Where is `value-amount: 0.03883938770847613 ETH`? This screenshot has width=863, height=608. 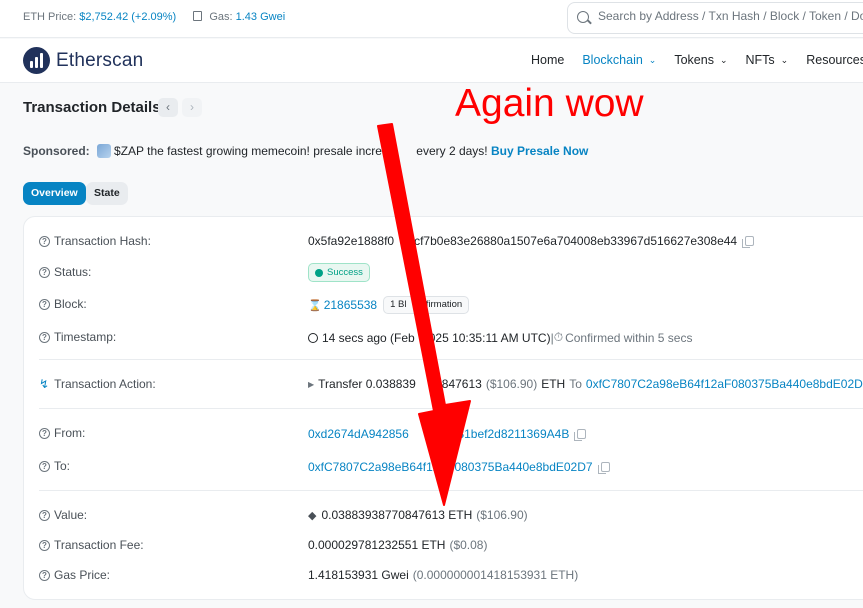 value-amount: 0.03883938770847613 ETH is located at coordinates (397, 515).